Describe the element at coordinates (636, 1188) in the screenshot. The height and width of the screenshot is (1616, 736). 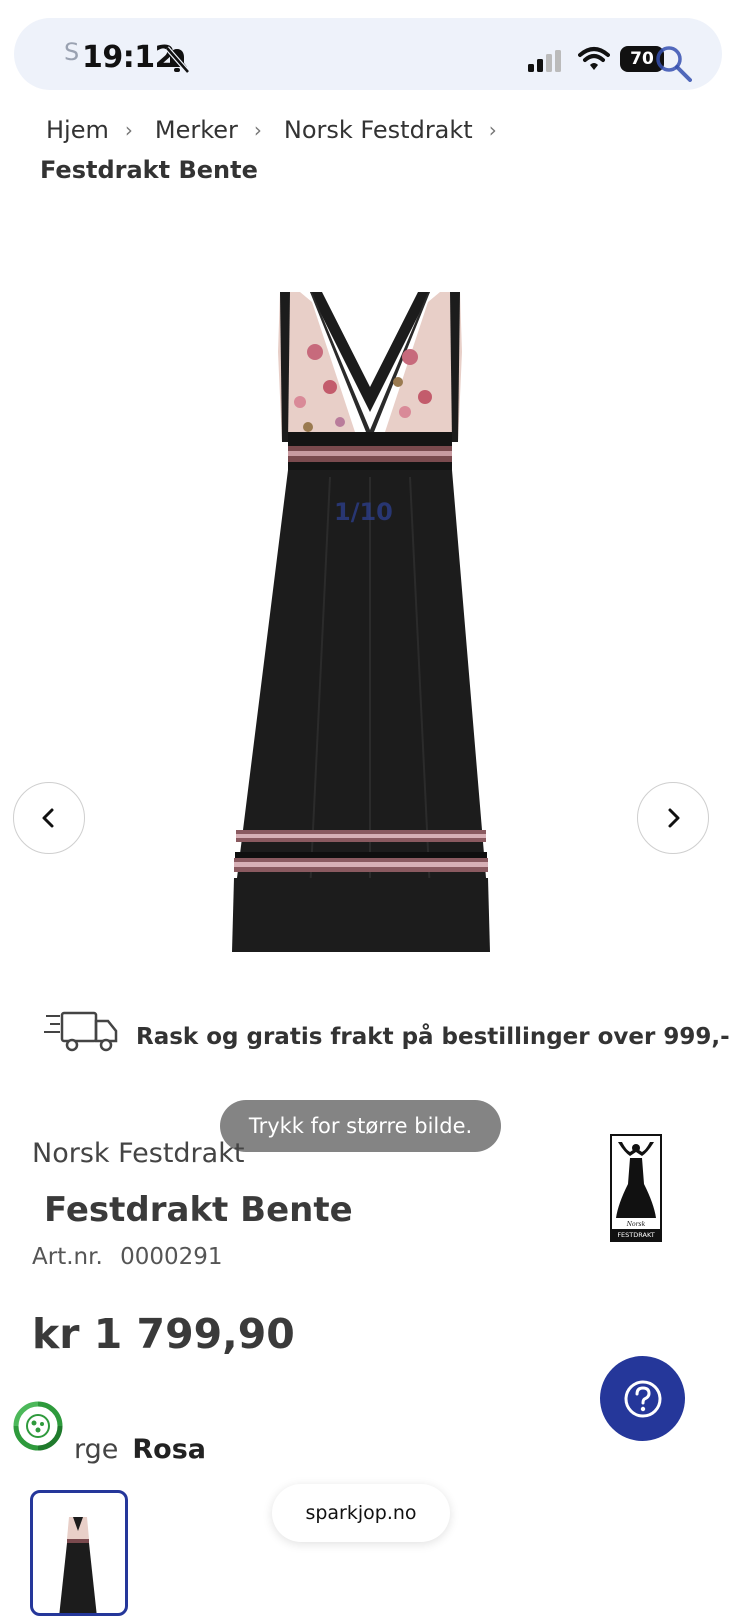
I see `brand-logo: Norsk FESTDRAKT` at that location.